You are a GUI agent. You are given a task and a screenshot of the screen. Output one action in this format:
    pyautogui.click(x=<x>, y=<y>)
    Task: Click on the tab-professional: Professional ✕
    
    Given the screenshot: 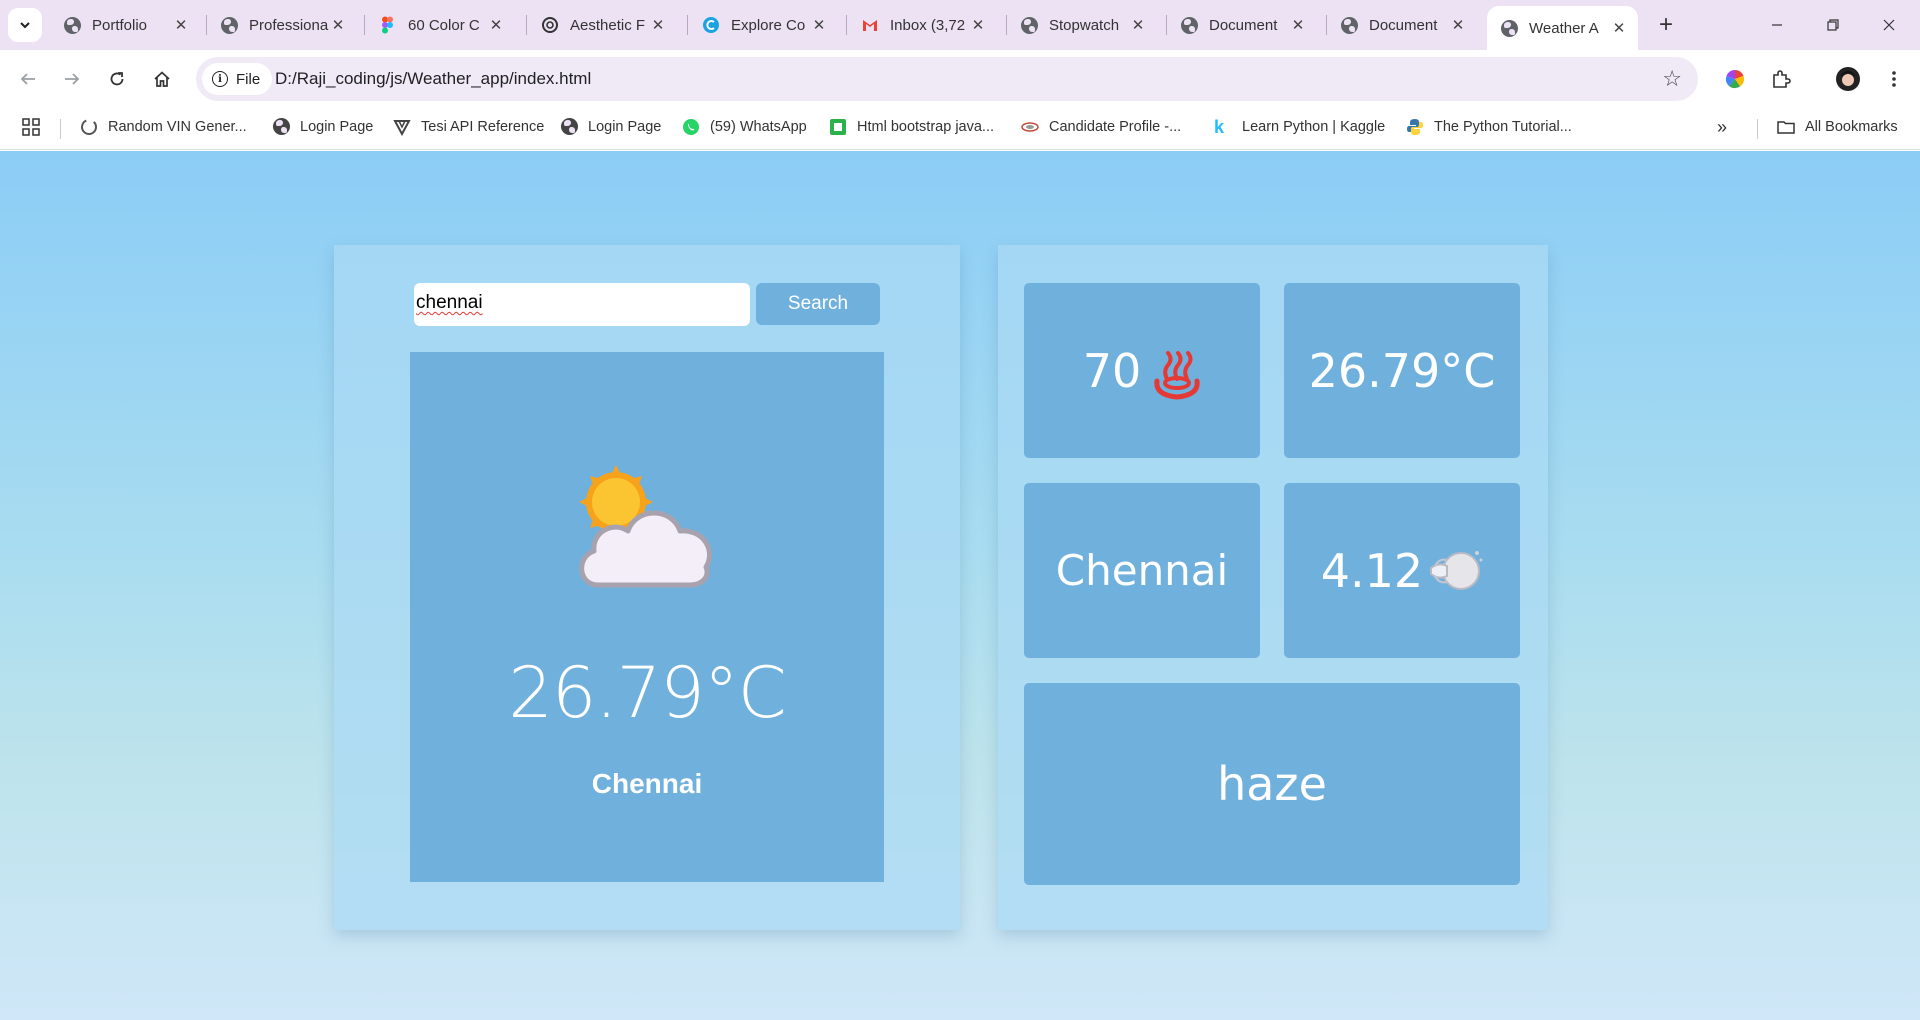 What is the action you would take?
    pyautogui.click(x=282, y=25)
    